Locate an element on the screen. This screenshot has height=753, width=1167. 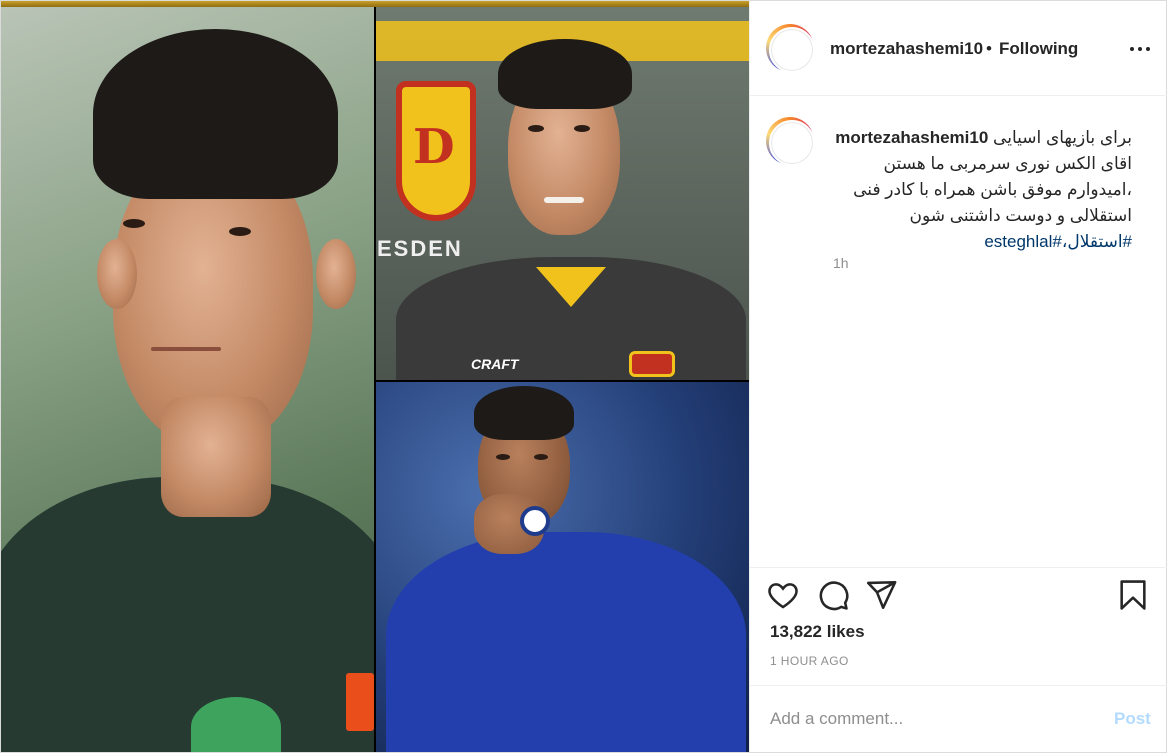
kit-badge is located at coordinates (652, 364).